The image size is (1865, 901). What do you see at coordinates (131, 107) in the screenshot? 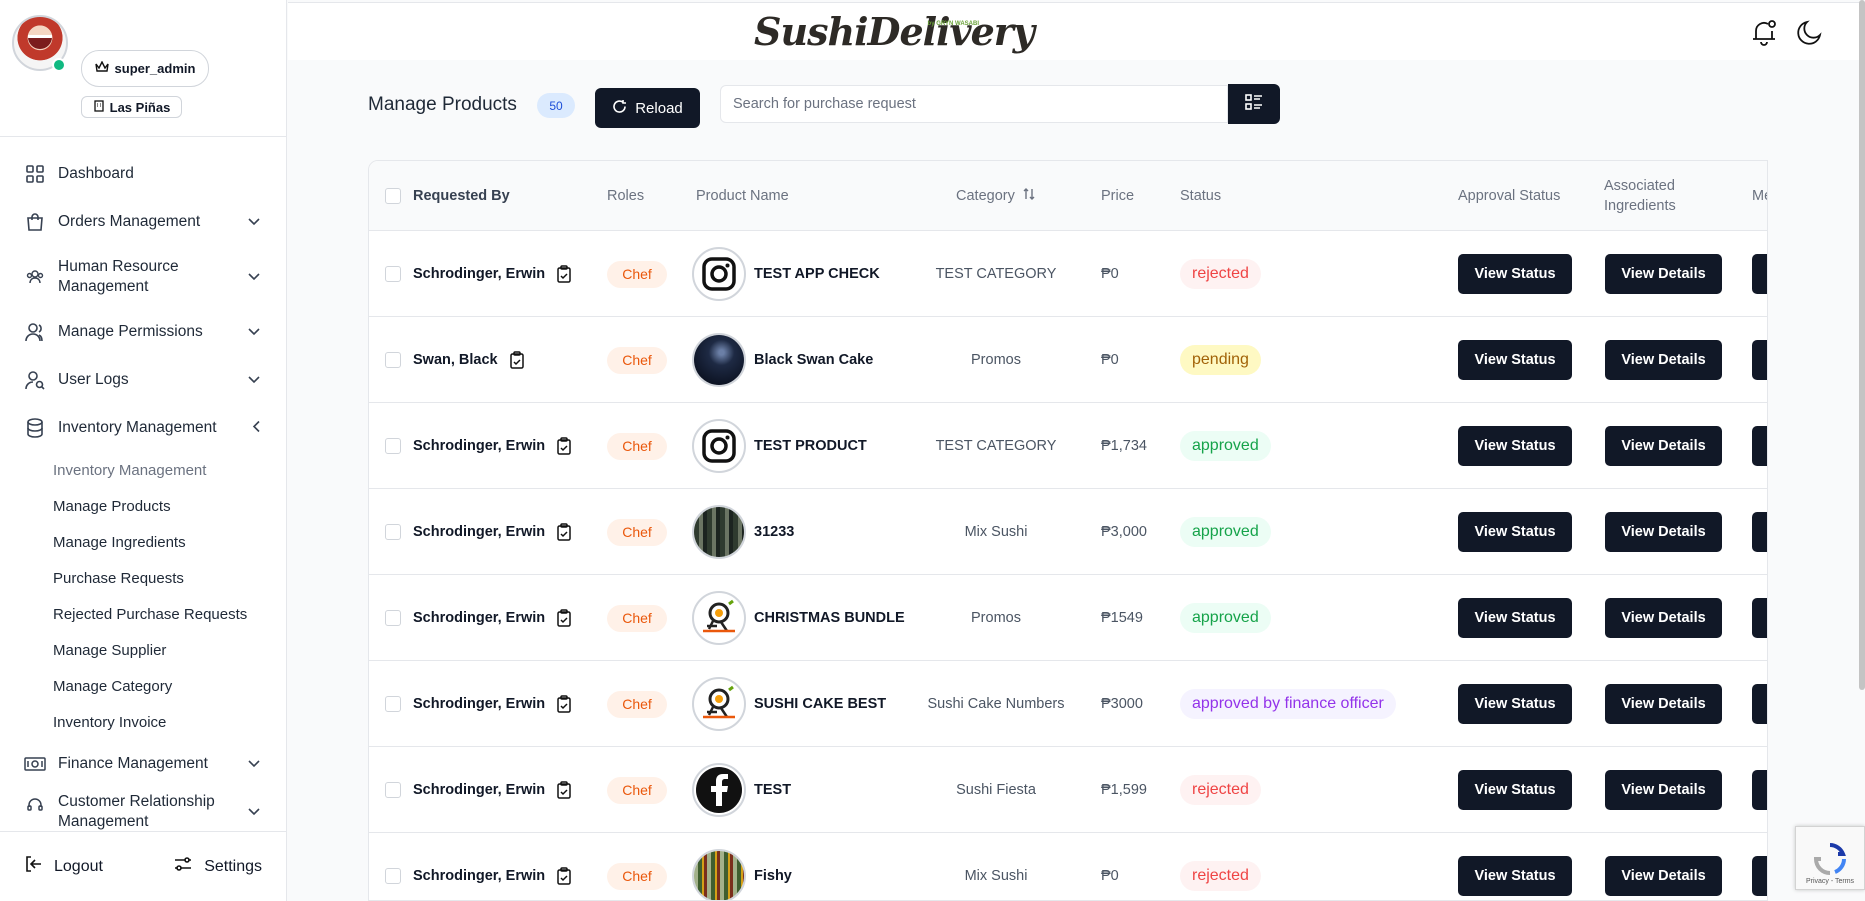
I see `branch-pill: Las Piñas` at bounding box center [131, 107].